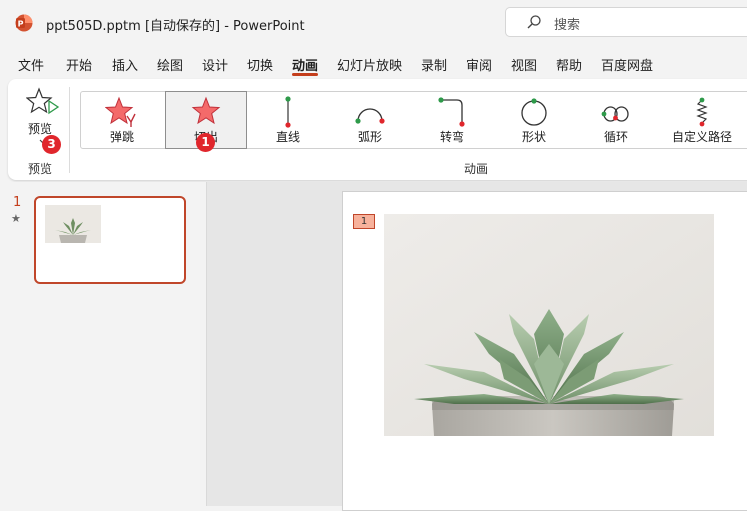  I want to click on animation-loop-path: 循环, so click(616, 120).